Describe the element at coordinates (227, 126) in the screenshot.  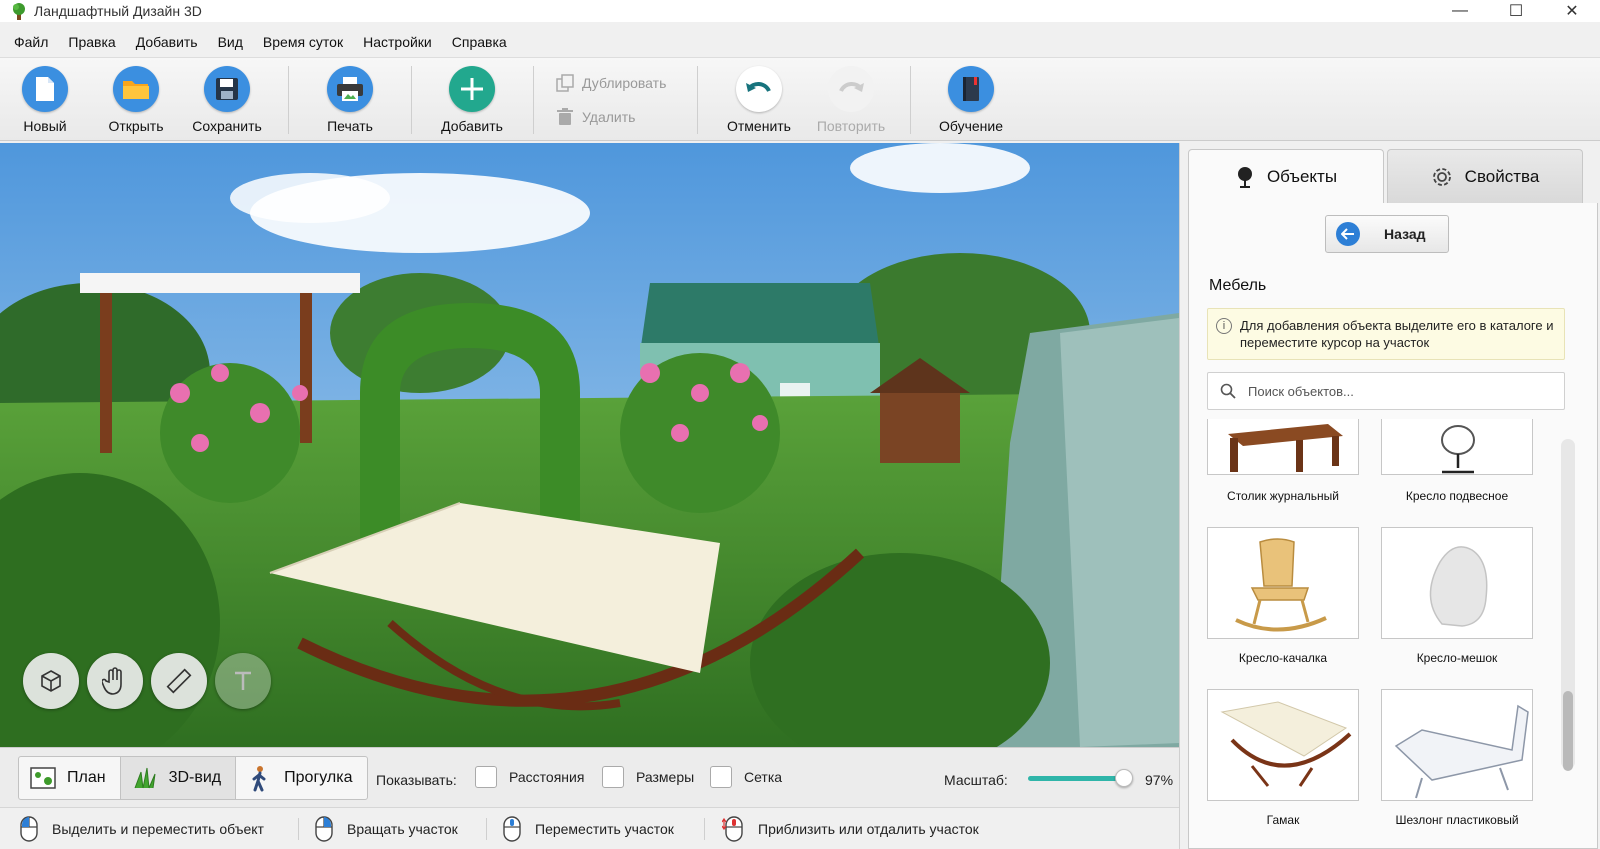
I see `save-label: Сохранить` at that location.